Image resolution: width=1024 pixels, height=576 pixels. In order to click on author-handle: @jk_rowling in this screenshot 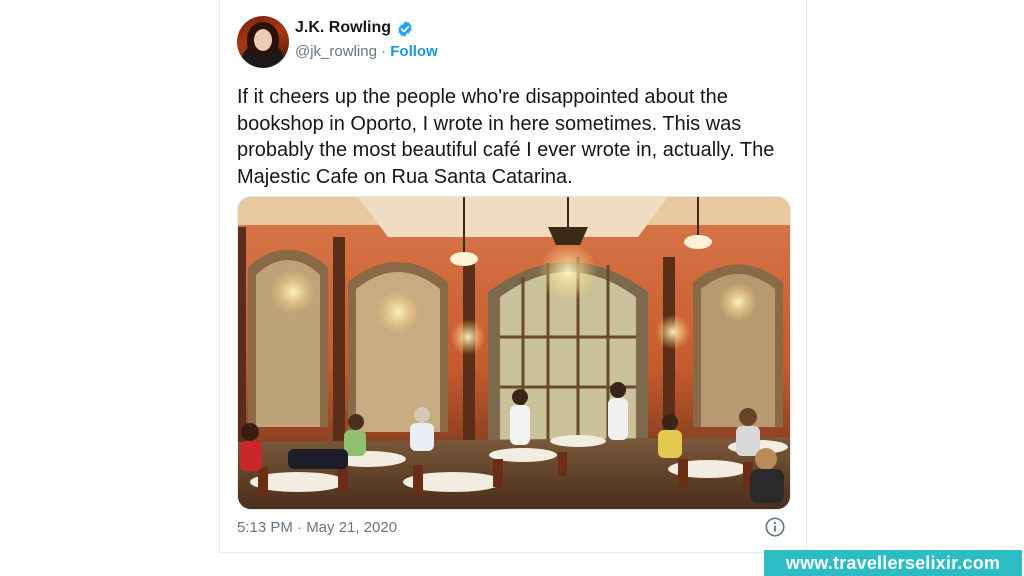, I will do `click(336, 51)`.